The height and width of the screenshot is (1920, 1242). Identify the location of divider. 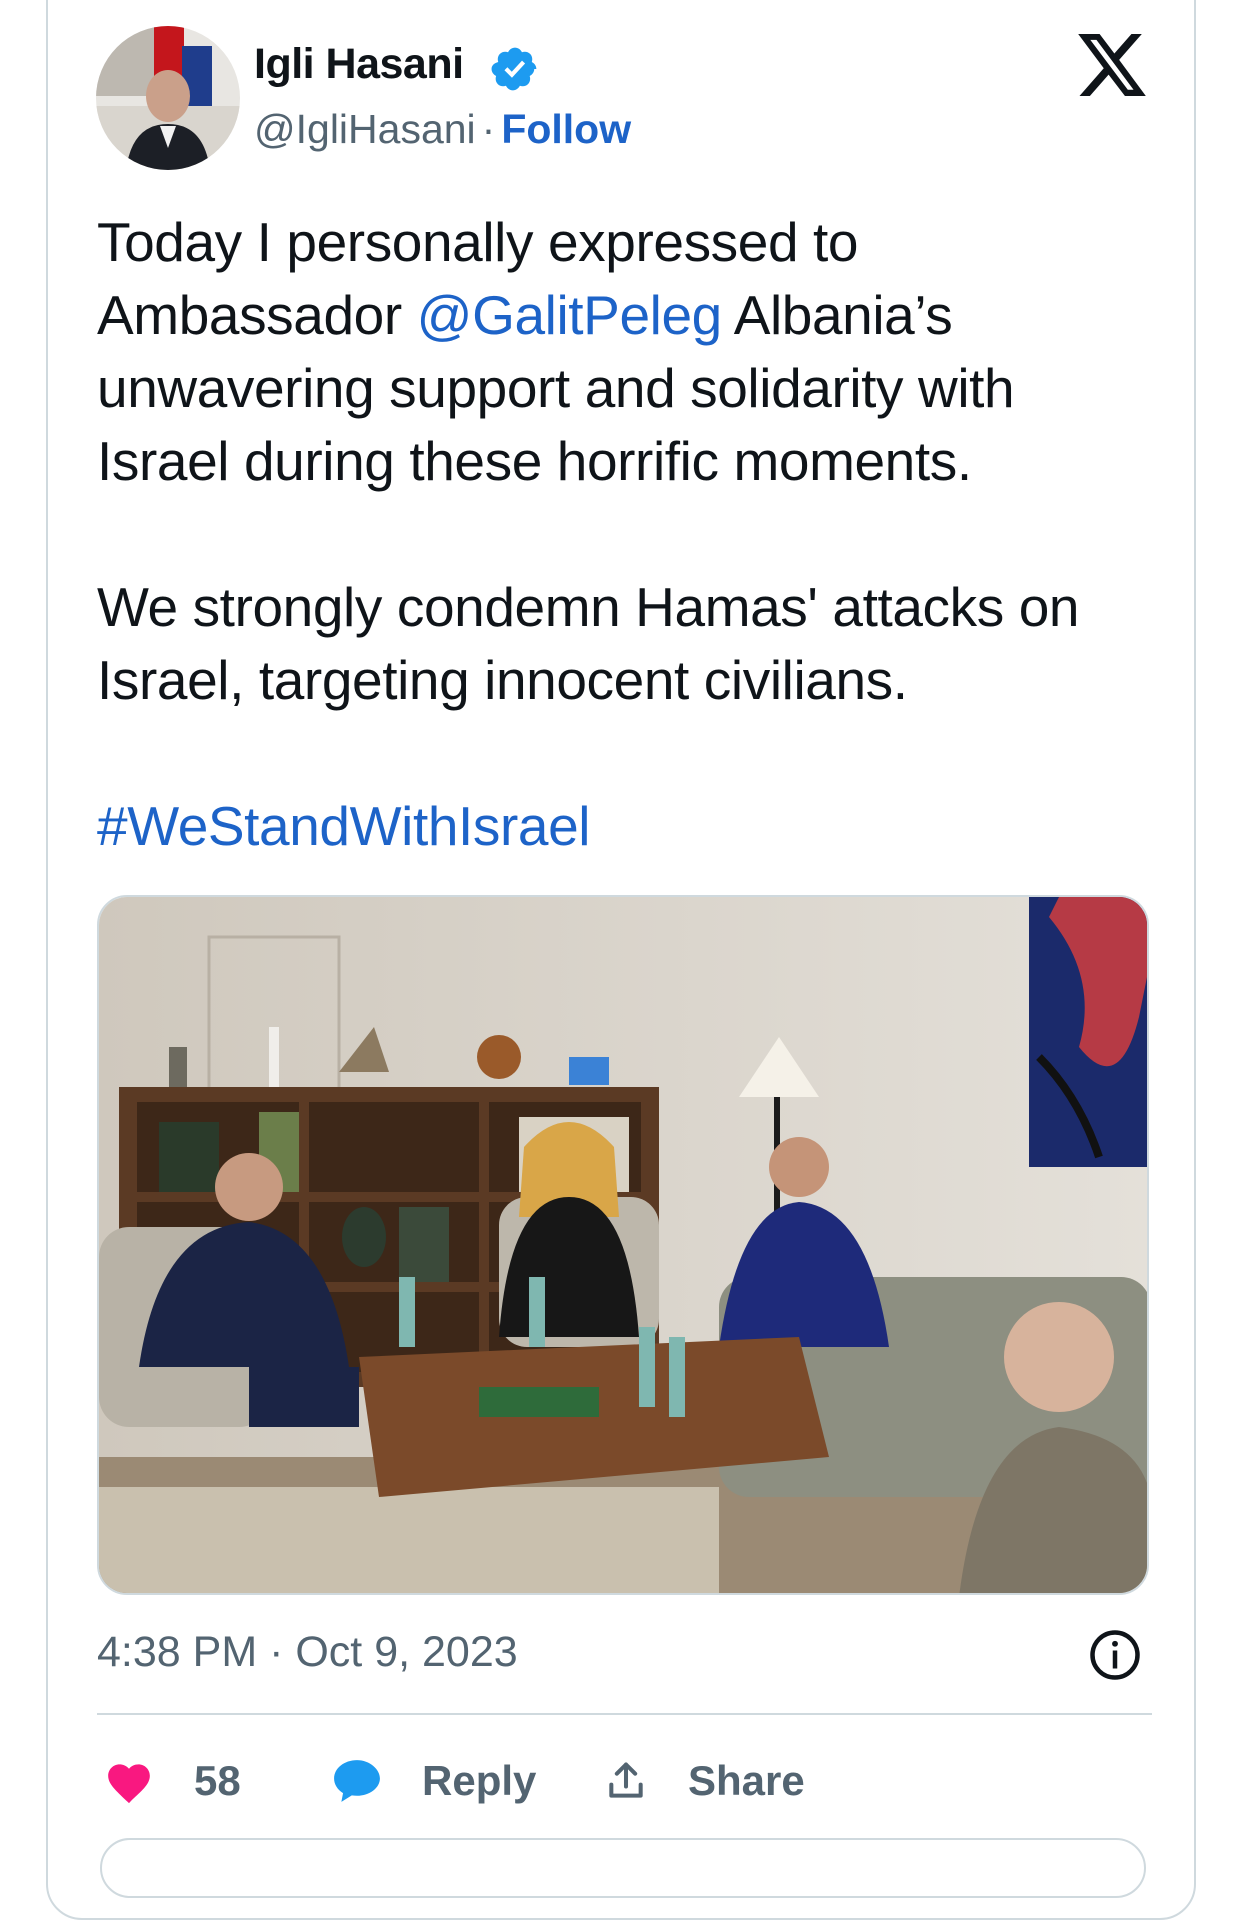
(624, 1714).